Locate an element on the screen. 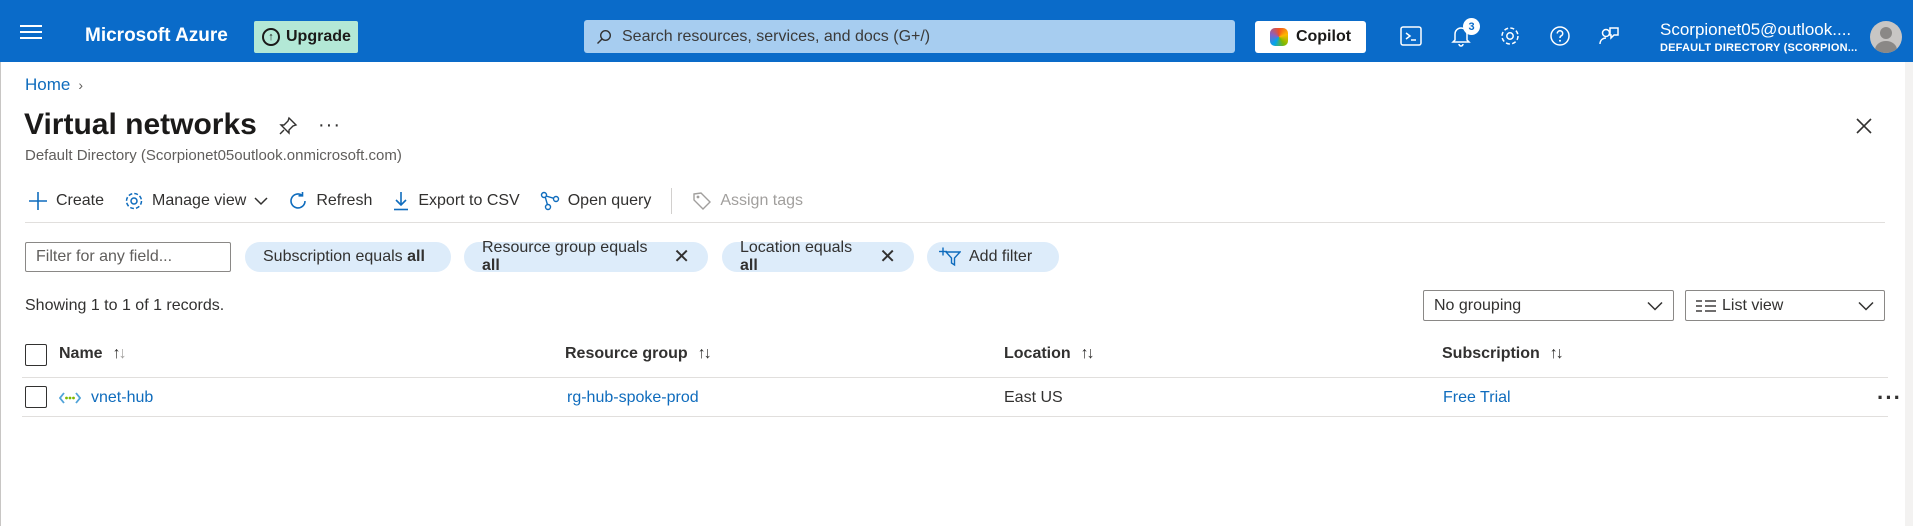 This screenshot has height=526, width=1913. create-label: Create is located at coordinates (80, 200).